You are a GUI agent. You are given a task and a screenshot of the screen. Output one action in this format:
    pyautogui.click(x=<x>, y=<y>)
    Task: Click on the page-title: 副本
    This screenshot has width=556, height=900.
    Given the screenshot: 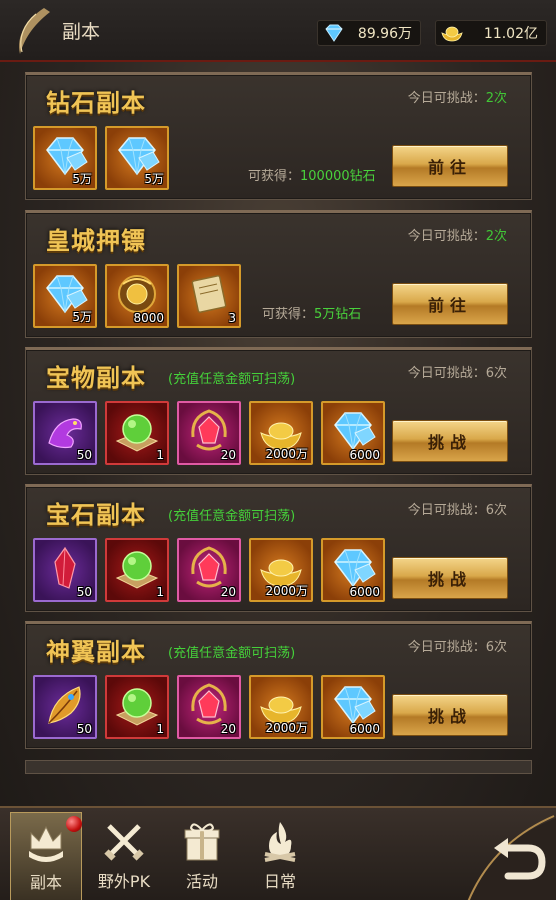 What is the action you would take?
    pyautogui.click(x=81, y=32)
    